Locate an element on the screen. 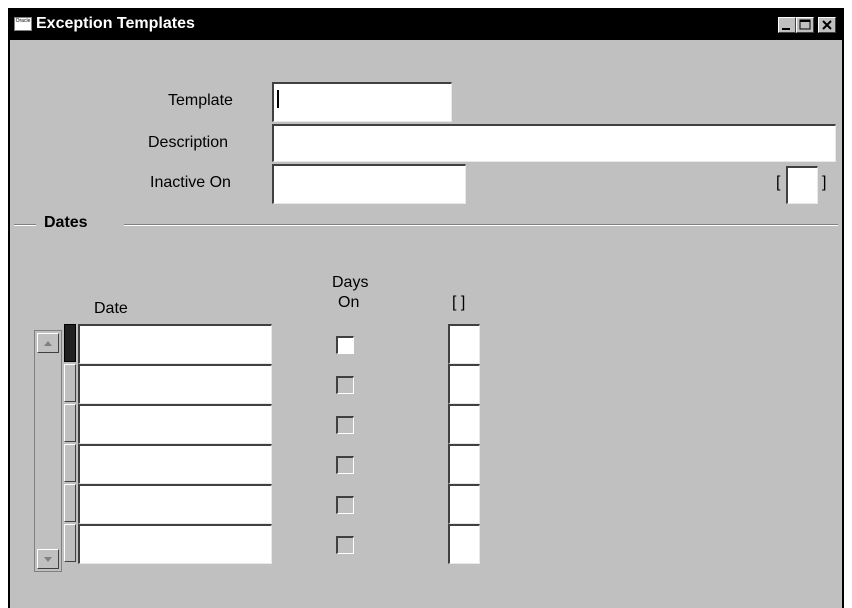  minimize-icon is located at coordinates (786, 29).